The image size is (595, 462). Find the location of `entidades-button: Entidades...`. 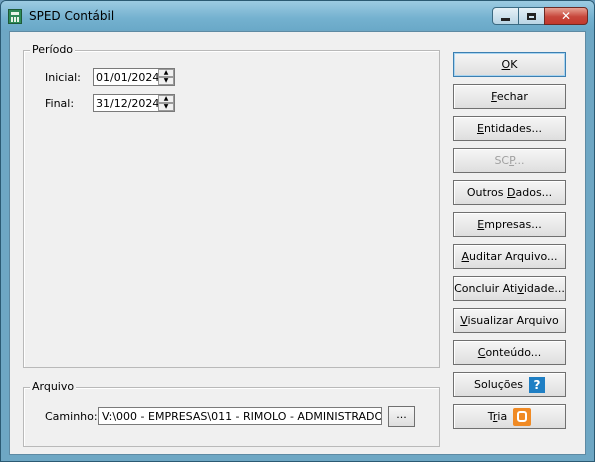

entidades-button: Entidades... is located at coordinates (509, 128).